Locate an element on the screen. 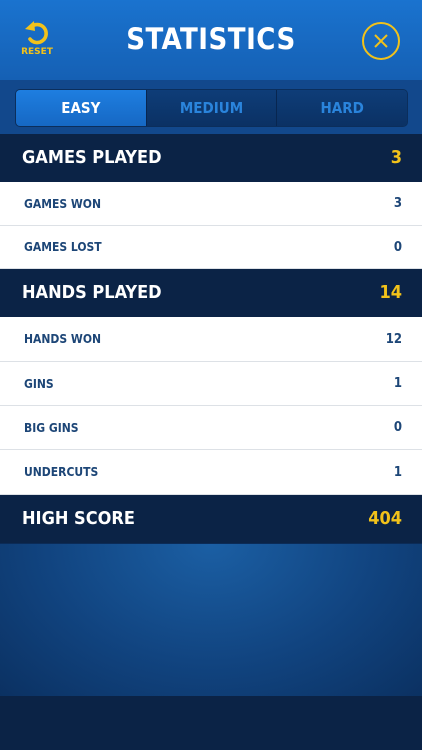  footer-bar is located at coordinates (211, 723).